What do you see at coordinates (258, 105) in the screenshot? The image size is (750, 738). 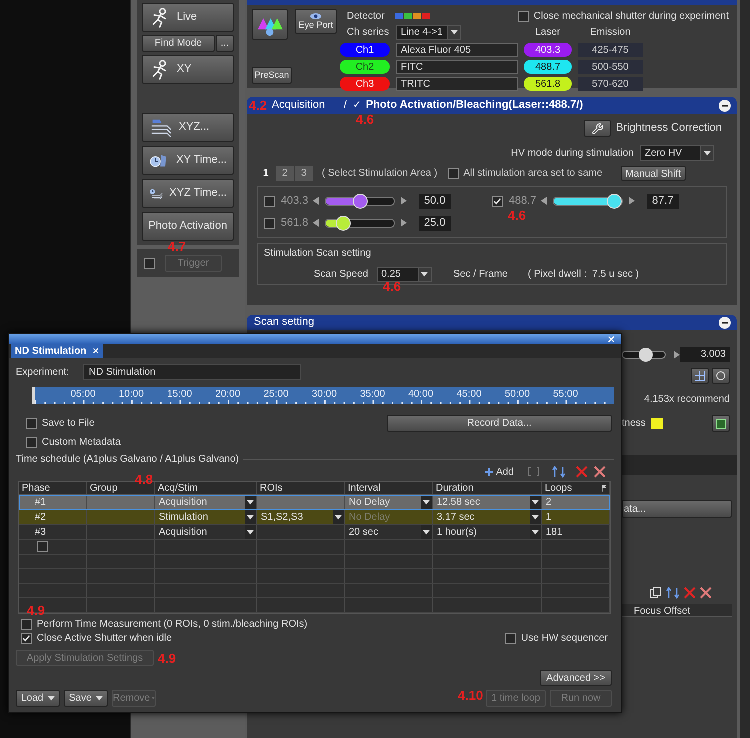 I see `annotation-number: 4.2` at bounding box center [258, 105].